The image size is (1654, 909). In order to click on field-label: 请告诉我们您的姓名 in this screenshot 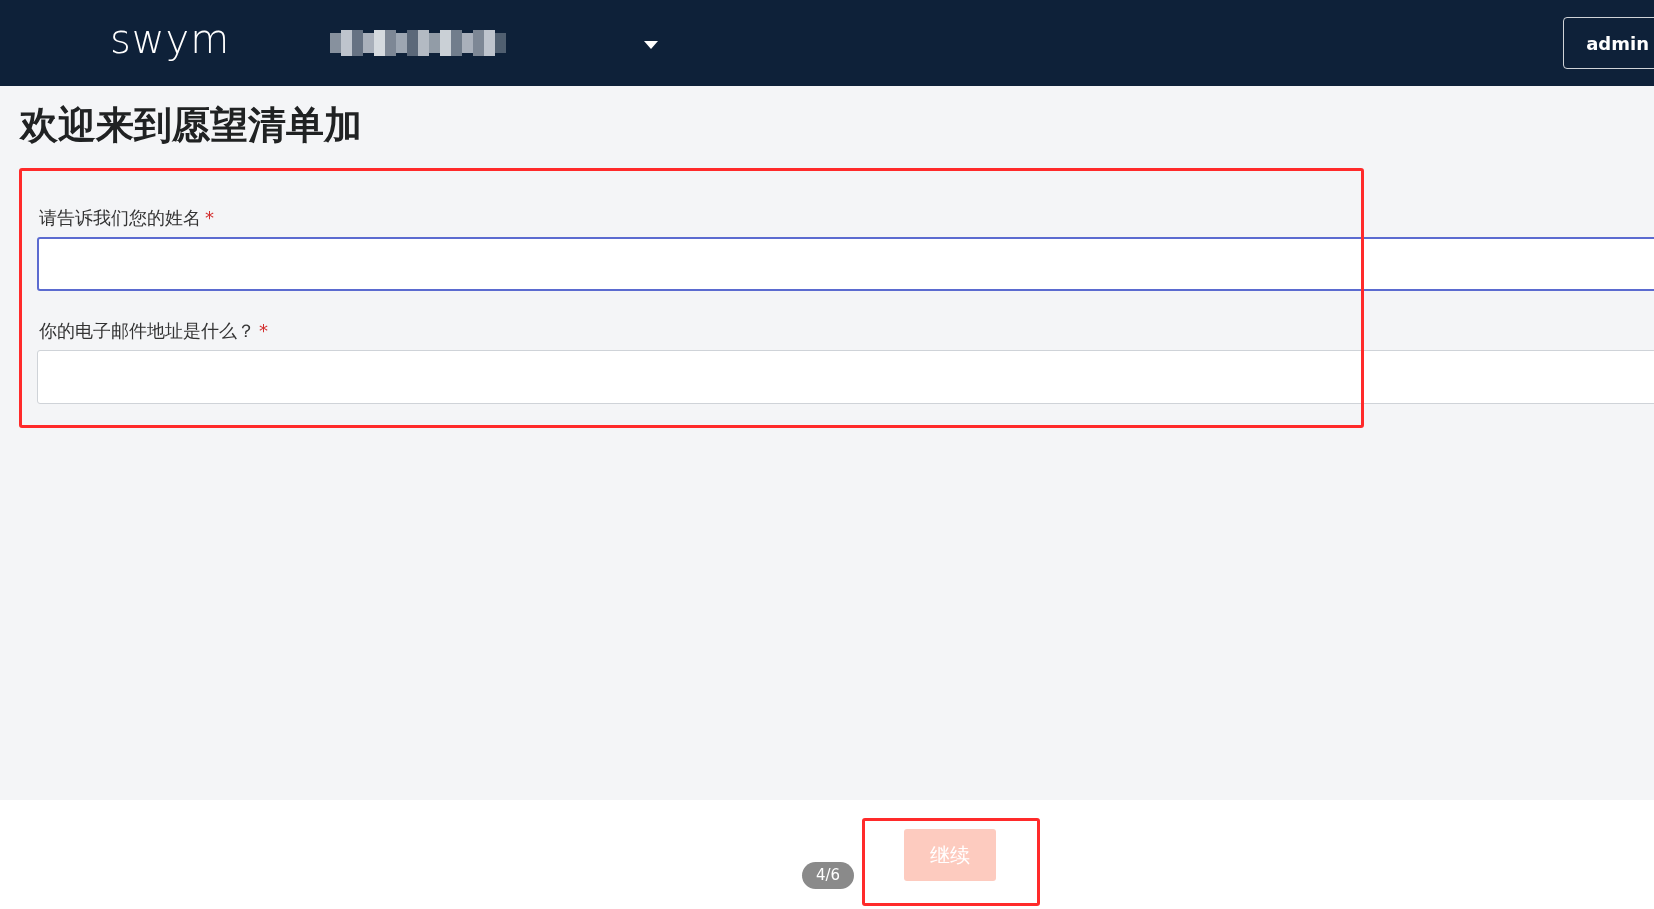, I will do `click(120, 217)`.